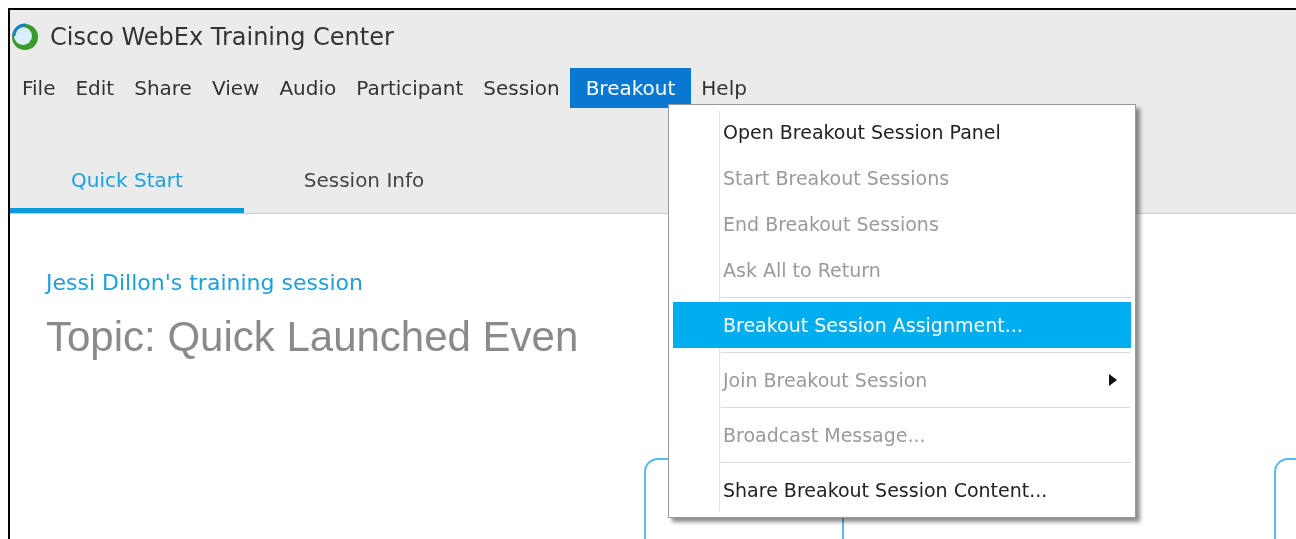 This screenshot has width=1296, height=539. I want to click on menu-item: Participant, so click(410, 88).